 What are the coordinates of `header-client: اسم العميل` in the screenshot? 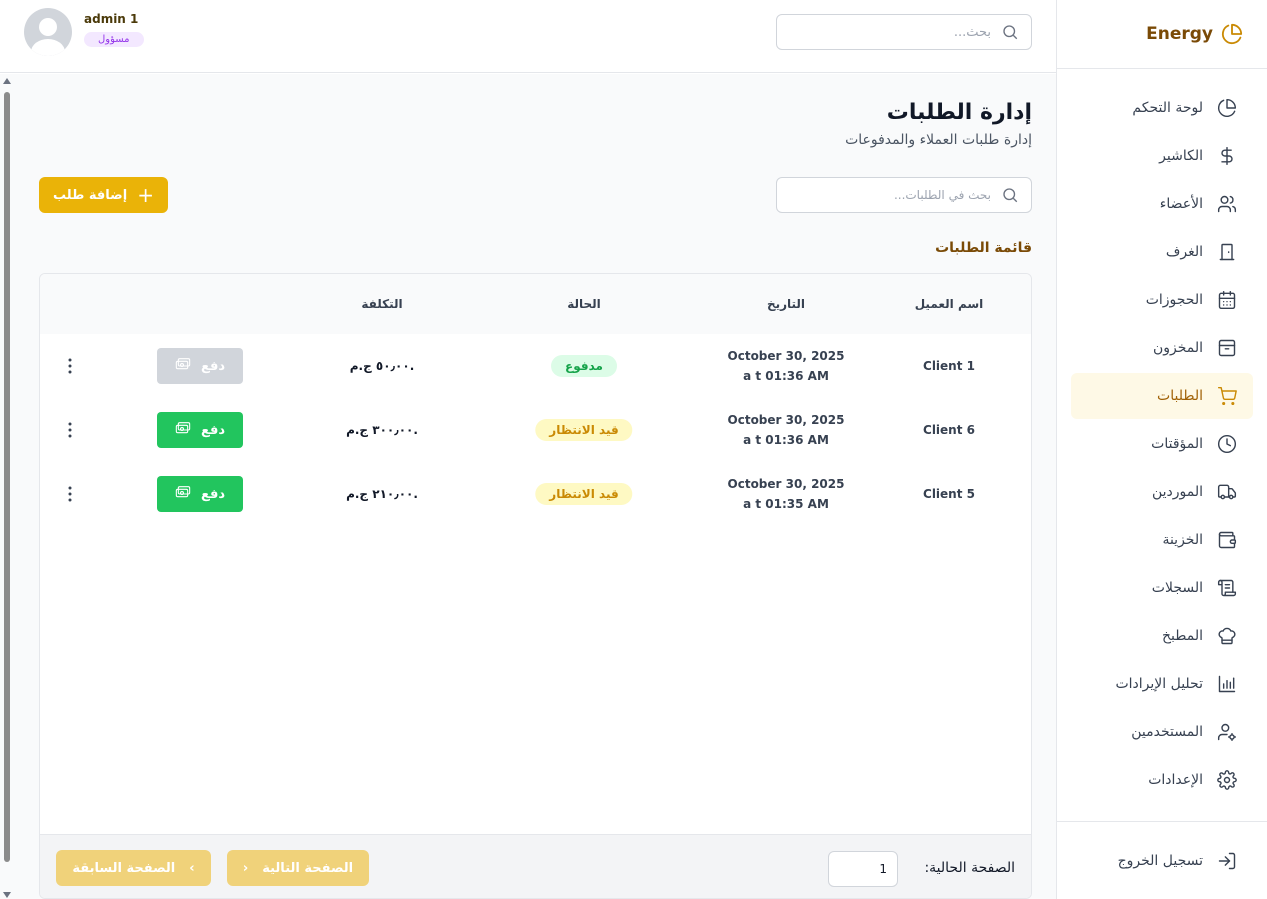 It's located at (949, 304).